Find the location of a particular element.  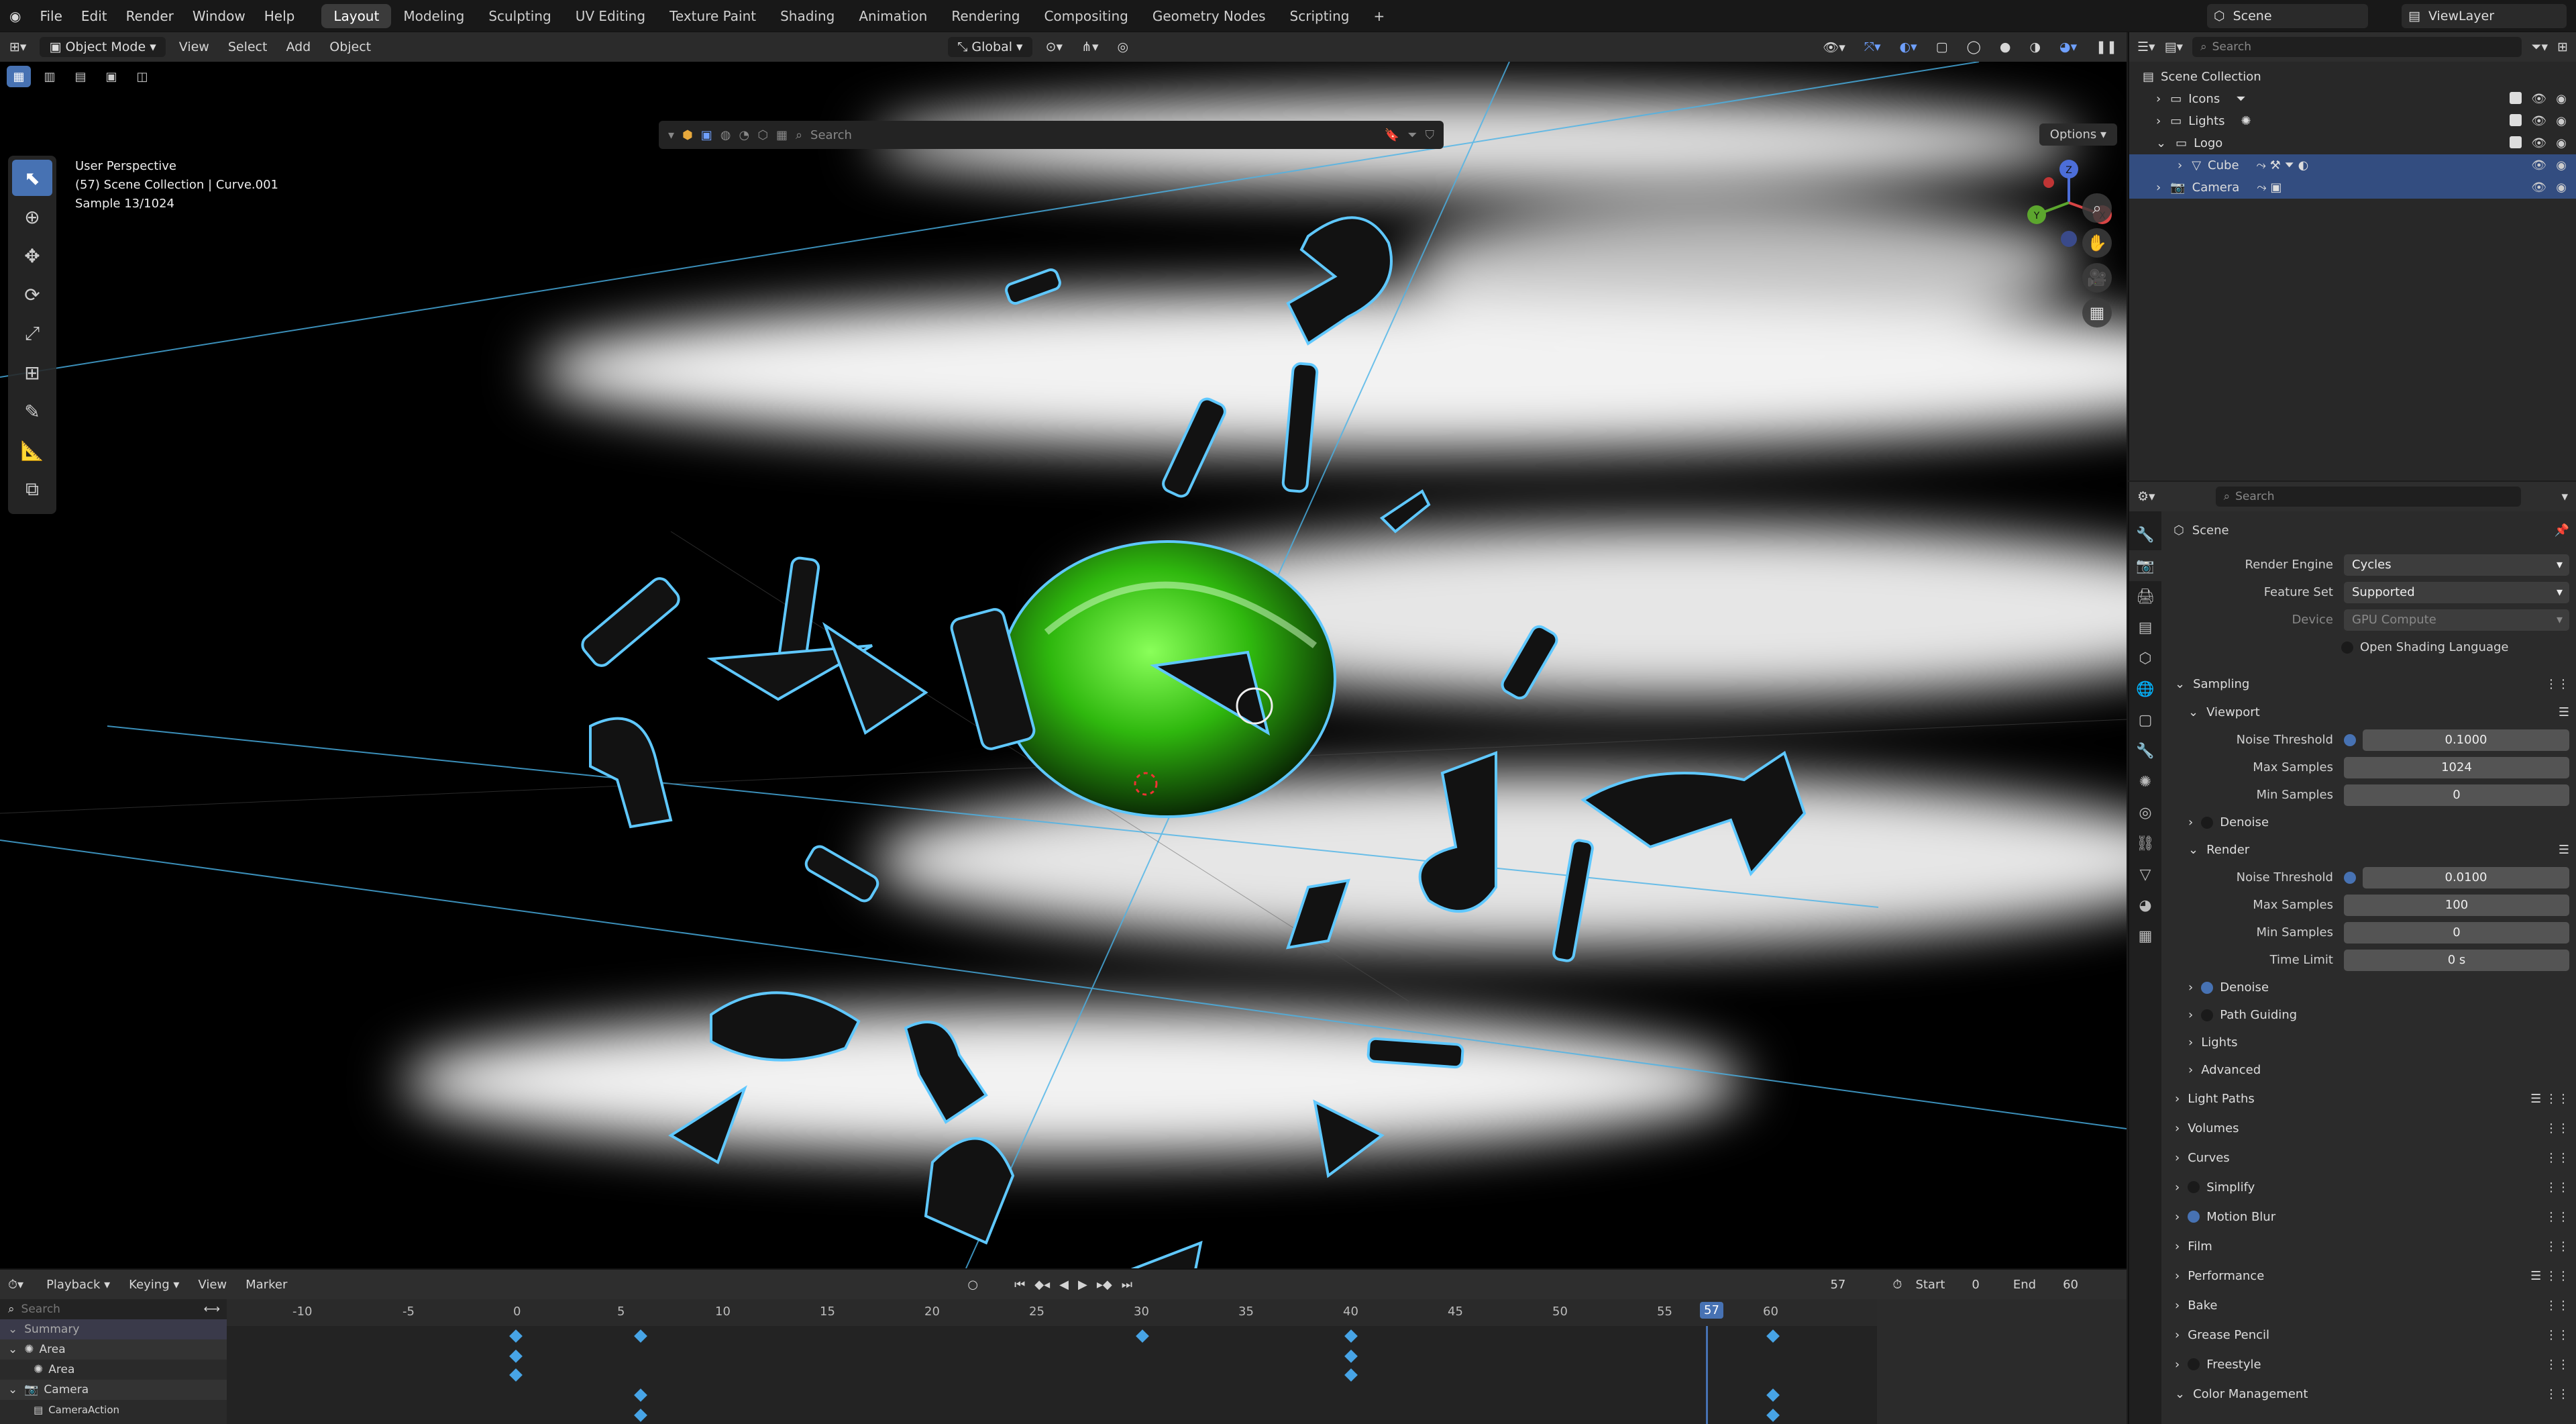

panel-path-guiding: › Path Guiding is located at coordinates (2369, 1015).